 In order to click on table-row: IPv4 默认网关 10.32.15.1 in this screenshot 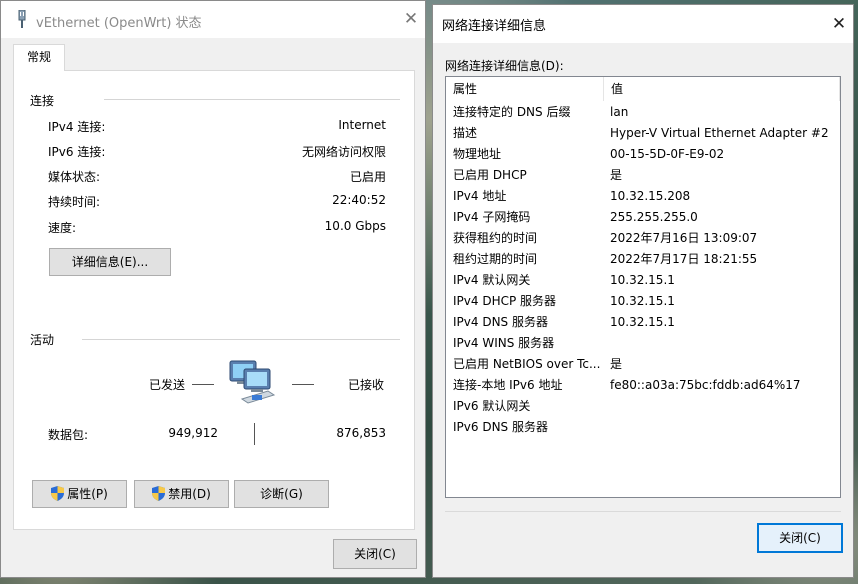, I will do `click(643, 280)`.